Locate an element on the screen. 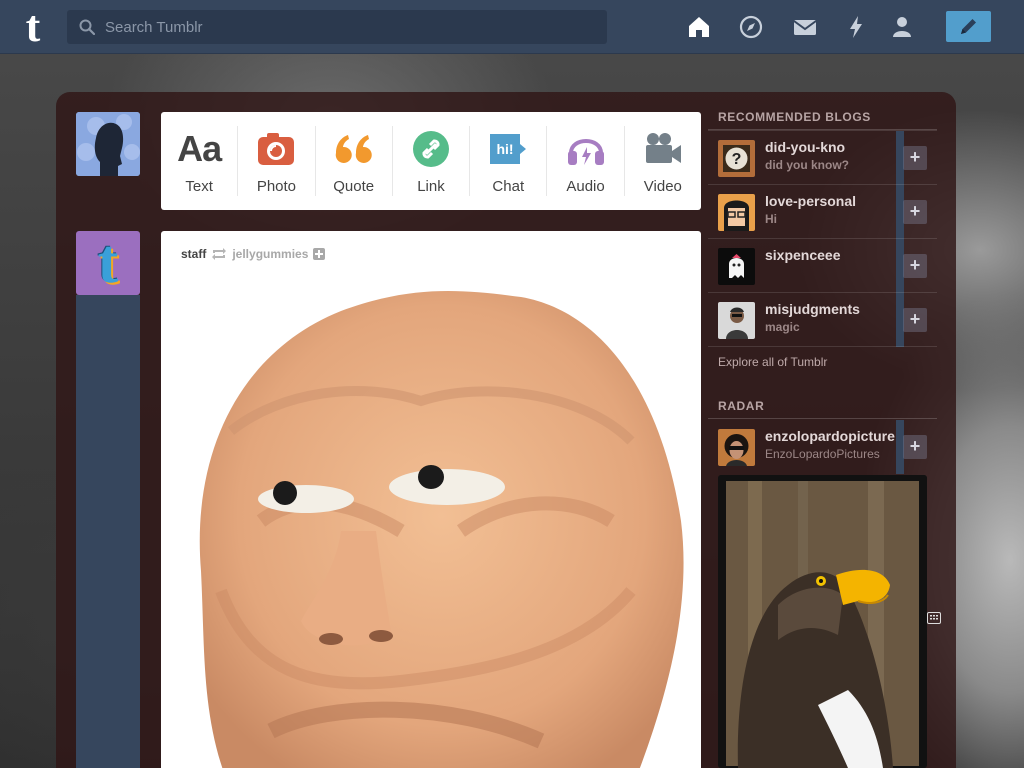  home-icon is located at coordinates (699, 27).